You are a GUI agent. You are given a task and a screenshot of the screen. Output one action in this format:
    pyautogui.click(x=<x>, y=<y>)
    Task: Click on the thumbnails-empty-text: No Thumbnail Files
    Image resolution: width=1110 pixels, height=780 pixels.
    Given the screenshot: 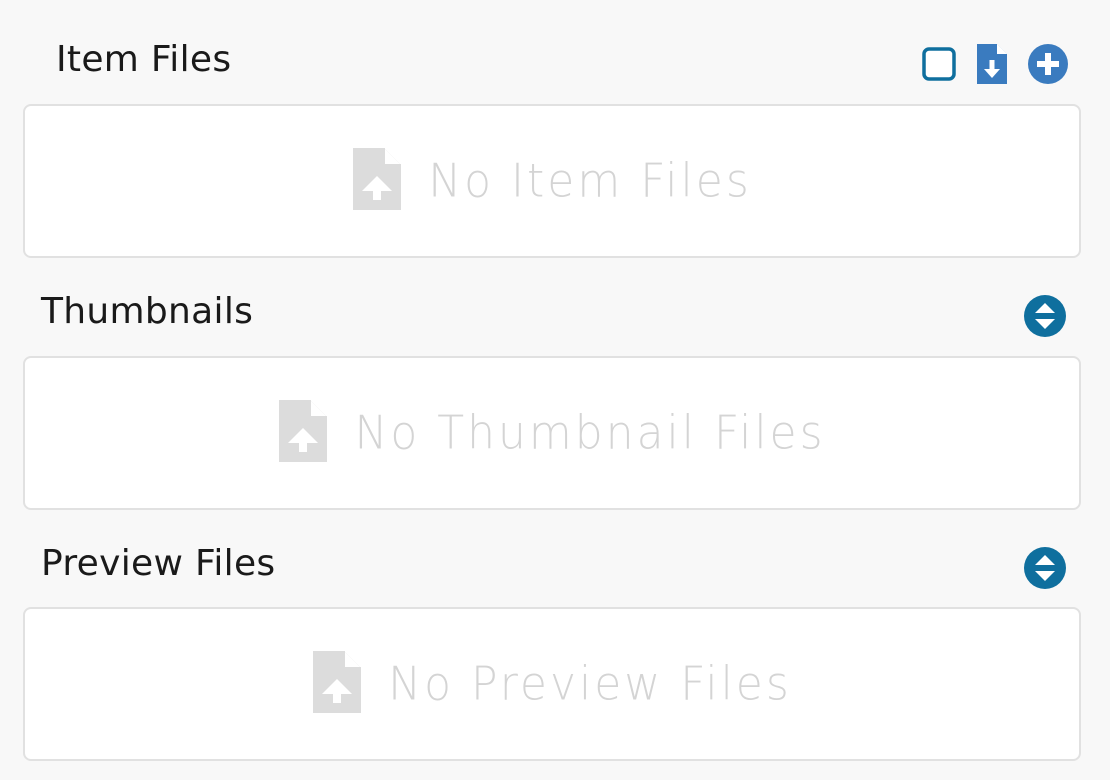 What is the action you would take?
    pyautogui.click(x=590, y=433)
    